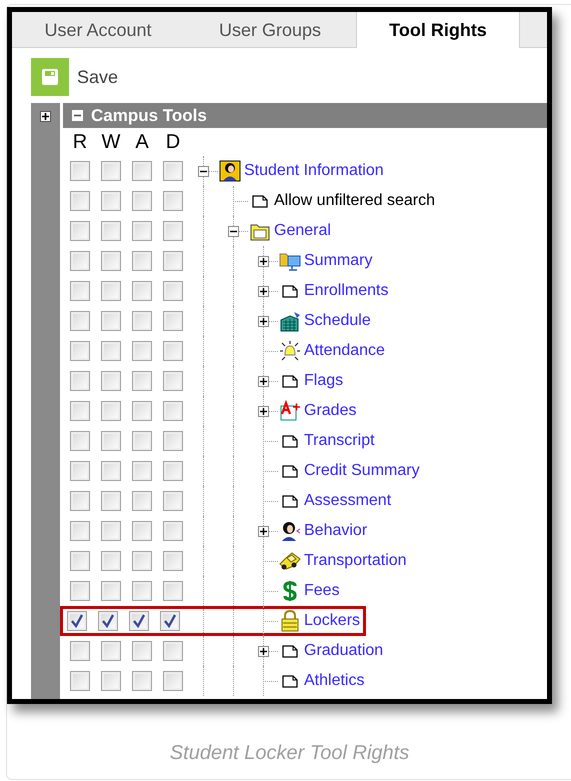 This screenshot has height=781, width=571. What do you see at coordinates (322, 591) in the screenshot?
I see `tool-link: Fees` at bounding box center [322, 591].